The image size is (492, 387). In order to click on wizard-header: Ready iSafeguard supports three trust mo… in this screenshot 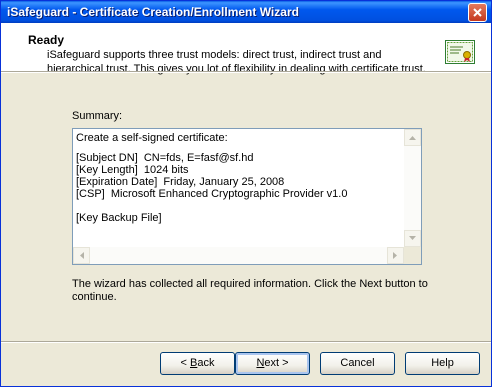, I will do `click(246, 49)`.